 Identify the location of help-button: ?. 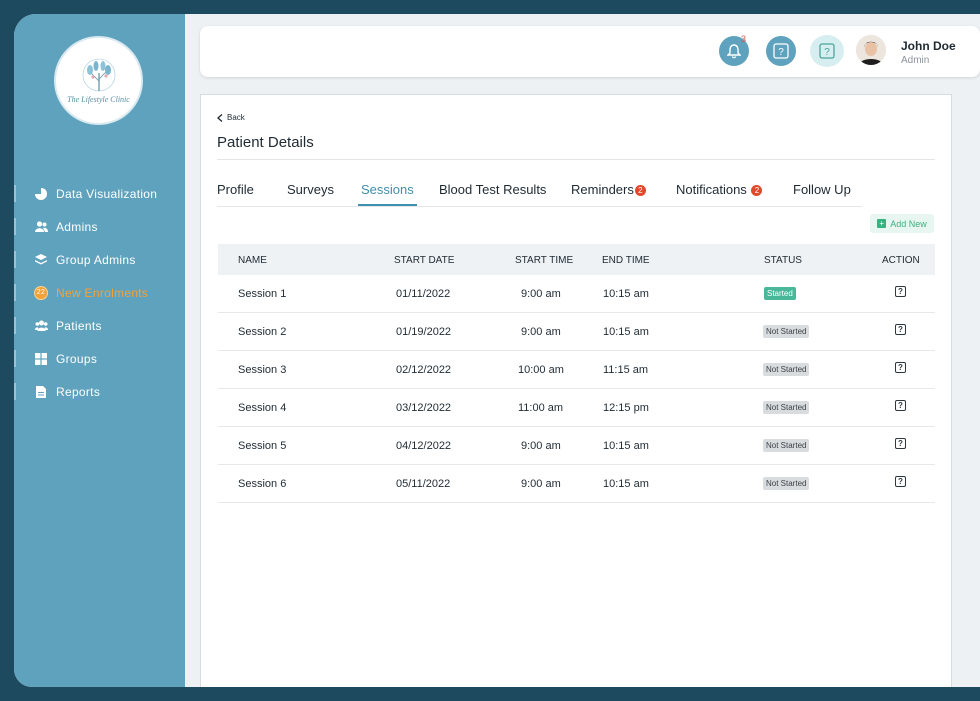
(781, 51).